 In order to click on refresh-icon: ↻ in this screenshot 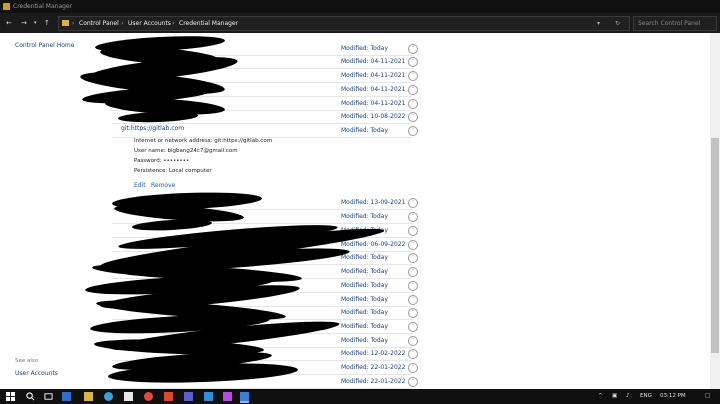, I will do `click(617, 23)`.